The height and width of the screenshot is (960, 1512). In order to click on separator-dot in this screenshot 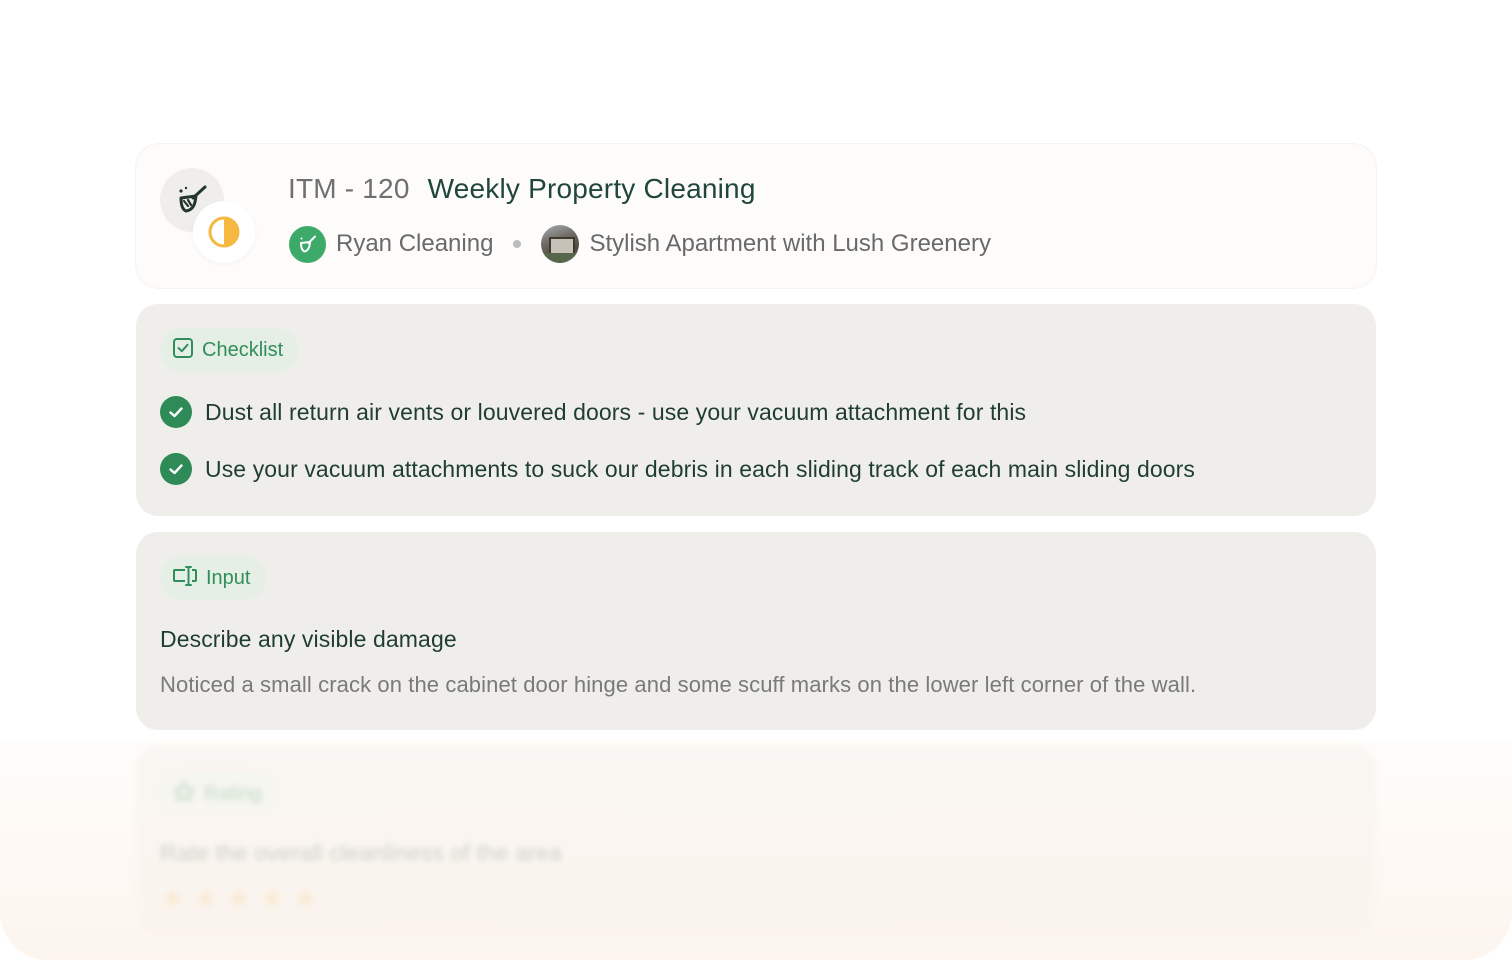, I will do `click(517, 244)`.